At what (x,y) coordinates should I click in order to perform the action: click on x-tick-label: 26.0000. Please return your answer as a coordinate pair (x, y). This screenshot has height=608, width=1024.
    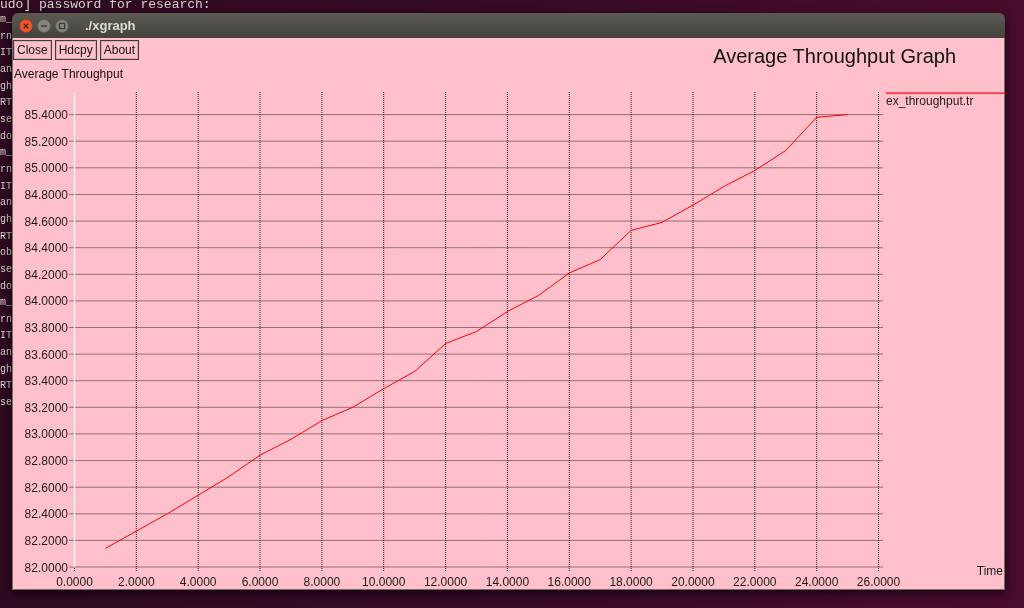
    Looking at the image, I should click on (878, 582).